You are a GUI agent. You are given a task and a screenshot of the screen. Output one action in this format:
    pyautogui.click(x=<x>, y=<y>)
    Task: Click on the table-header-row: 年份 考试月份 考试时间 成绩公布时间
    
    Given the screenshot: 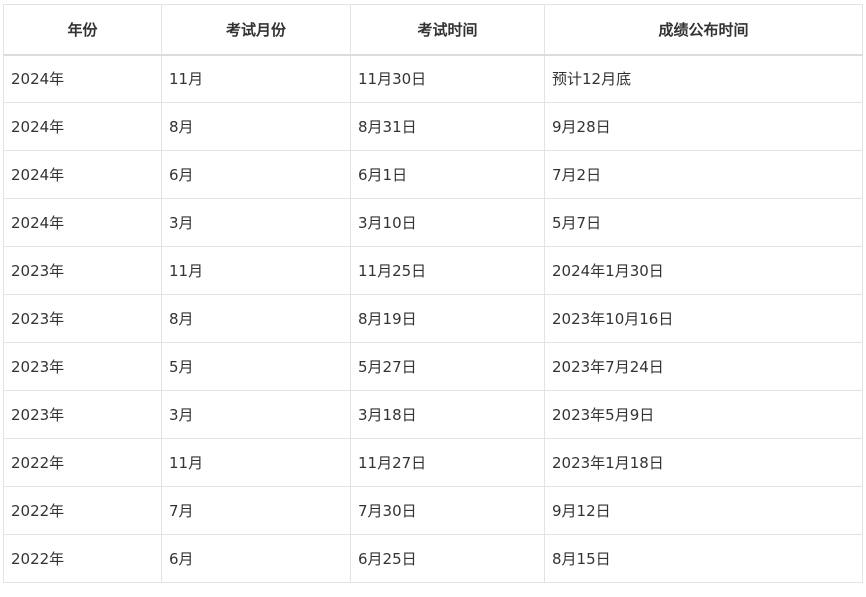 What is the action you would take?
    pyautogui.click(x=433, y=29)
    